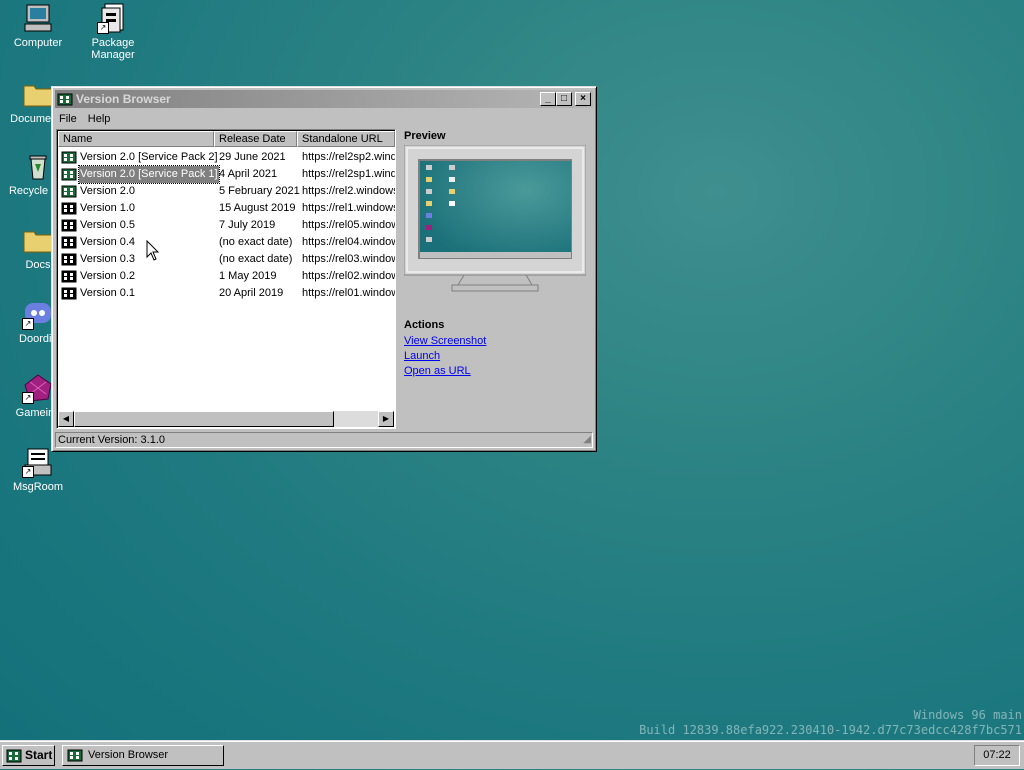 The width and height of the screenshot is (1024, 770). I want to click on desktop-icon-label: MsgRoom, so click(38, 487).